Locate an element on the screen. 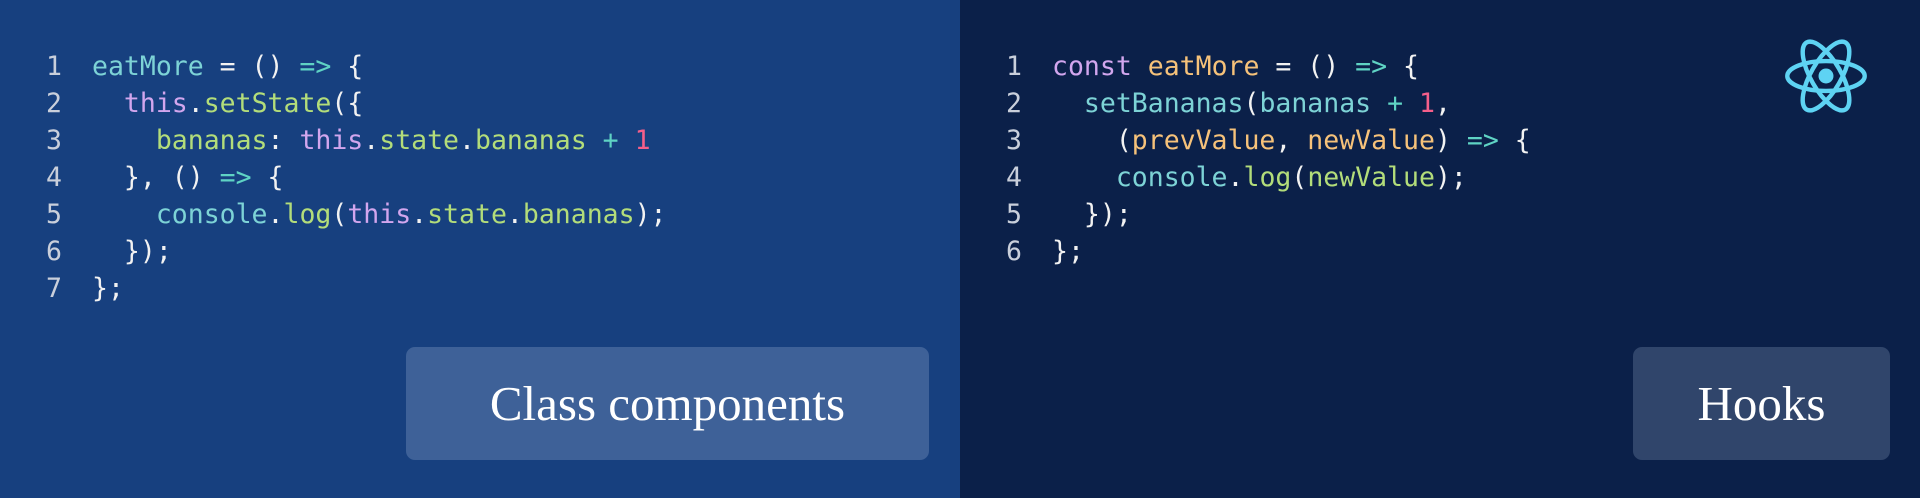 The width and height of the screenshot is (1920, 498). code-line: 1 eatMore = () => { is located at coordinates (356, 66).